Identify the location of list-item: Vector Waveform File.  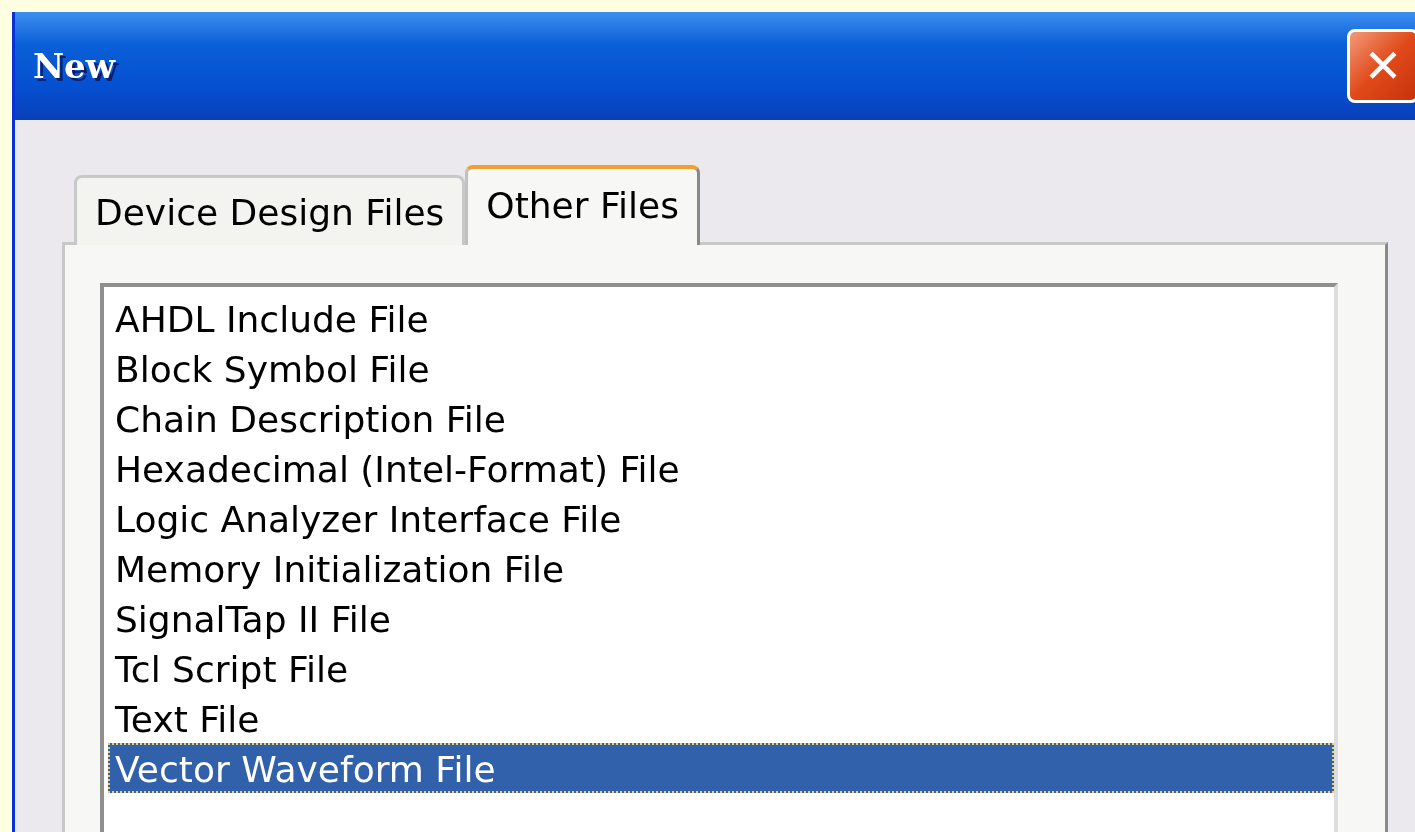
(721, 768).